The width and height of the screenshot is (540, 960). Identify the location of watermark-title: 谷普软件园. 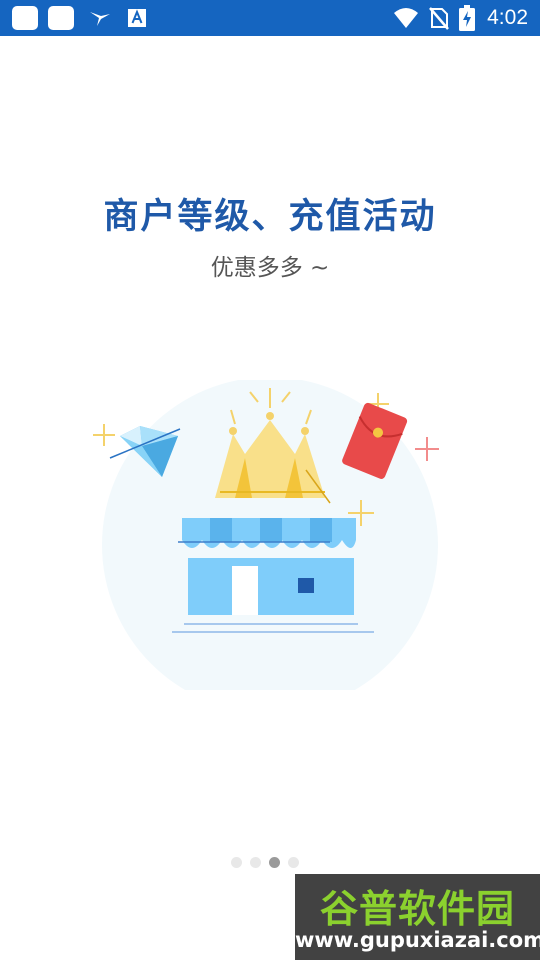
(417, 909).